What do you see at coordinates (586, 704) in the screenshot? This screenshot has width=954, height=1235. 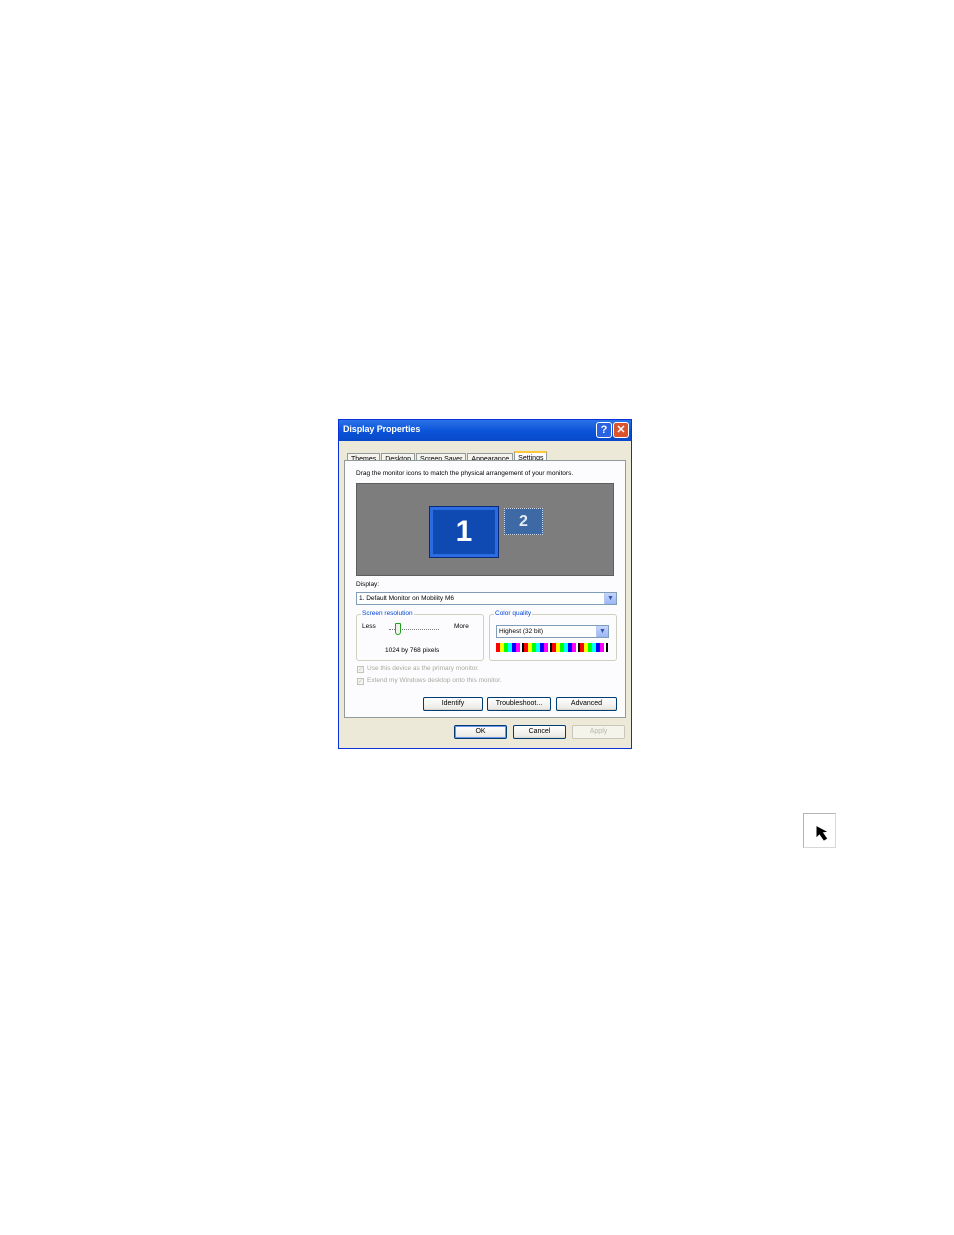 I see `advanced-button: Advanced` at bounding box center [586, 704].